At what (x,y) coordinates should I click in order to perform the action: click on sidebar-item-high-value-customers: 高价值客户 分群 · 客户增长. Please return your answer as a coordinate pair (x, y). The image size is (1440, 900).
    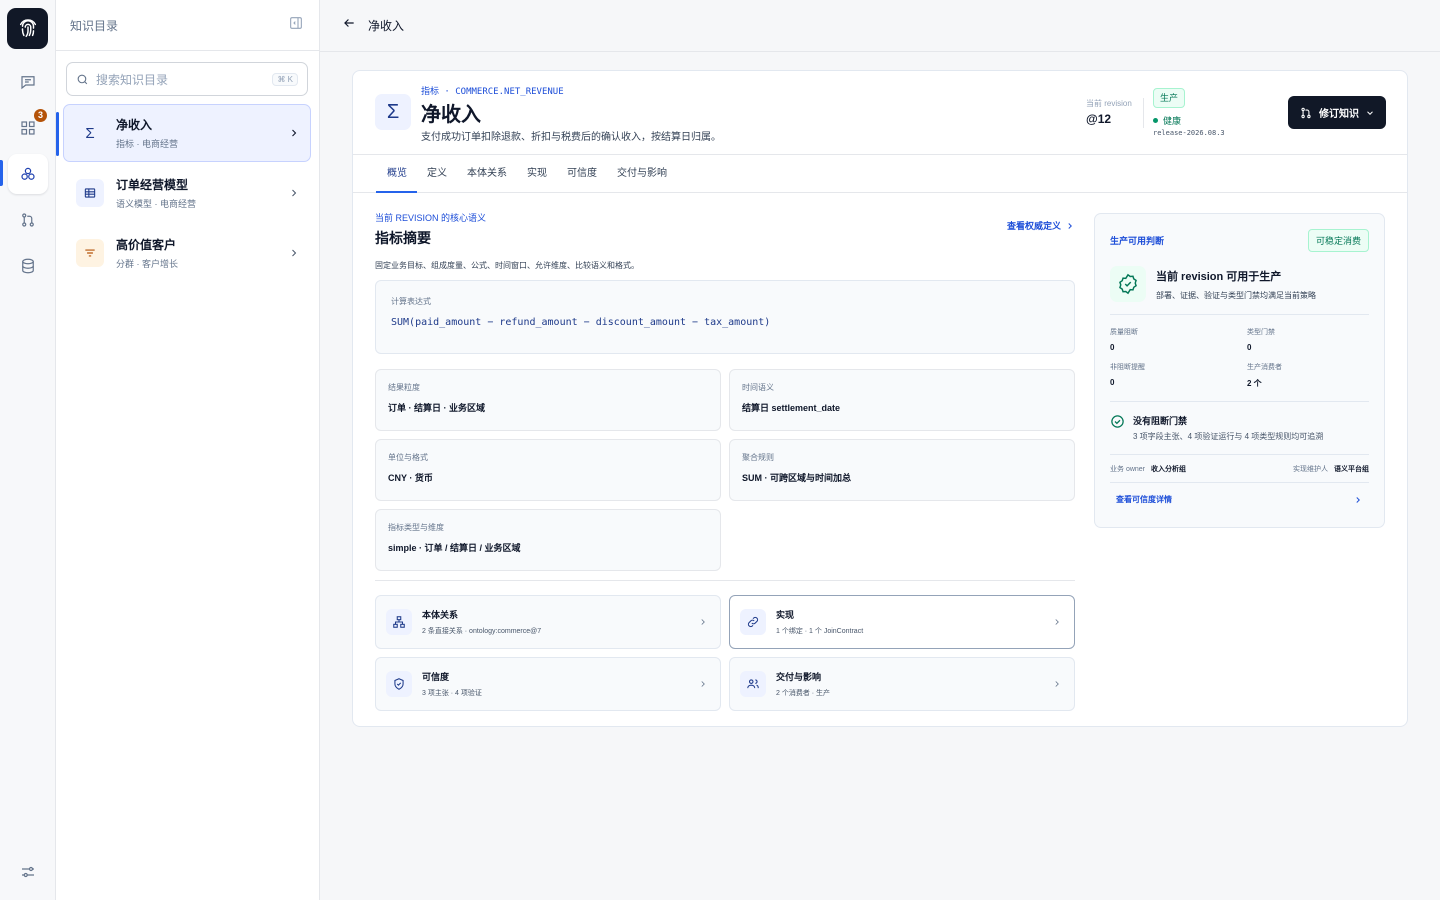
    Looking at the image, I should click on (187, 253).